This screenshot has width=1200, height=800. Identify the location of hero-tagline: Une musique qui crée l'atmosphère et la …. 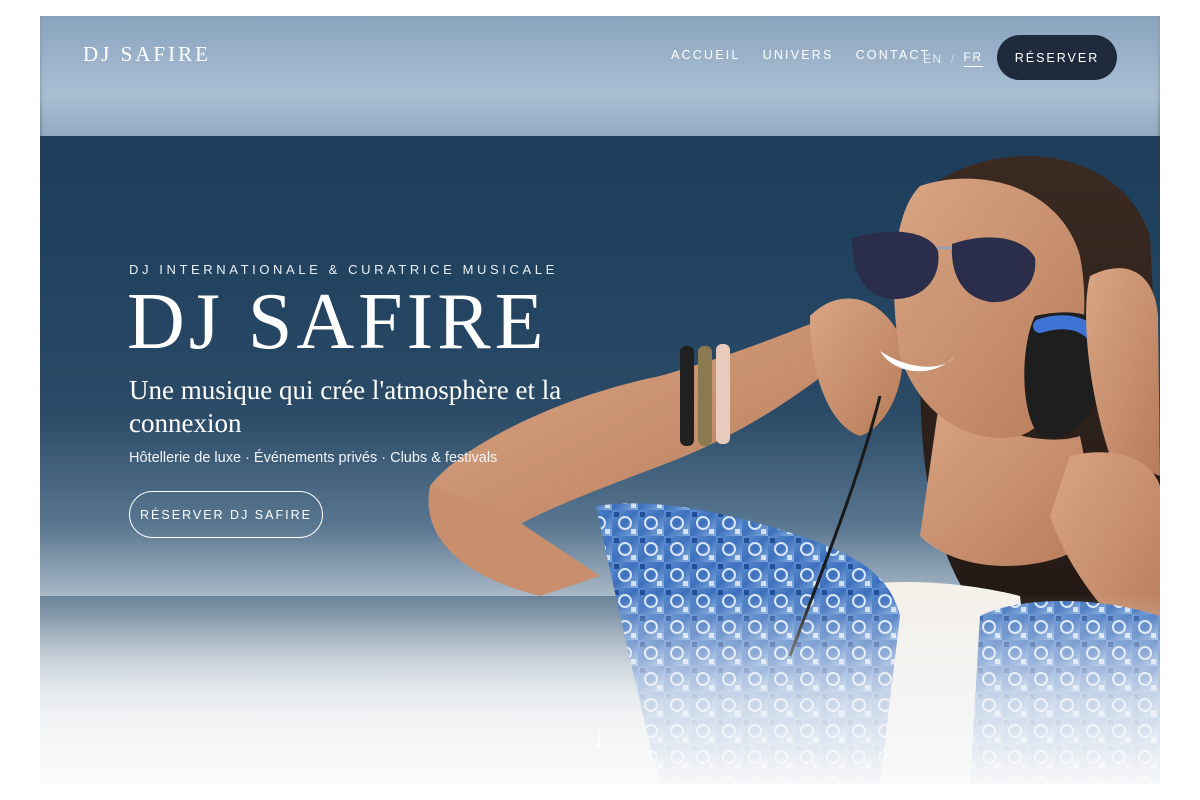
(345, 406).